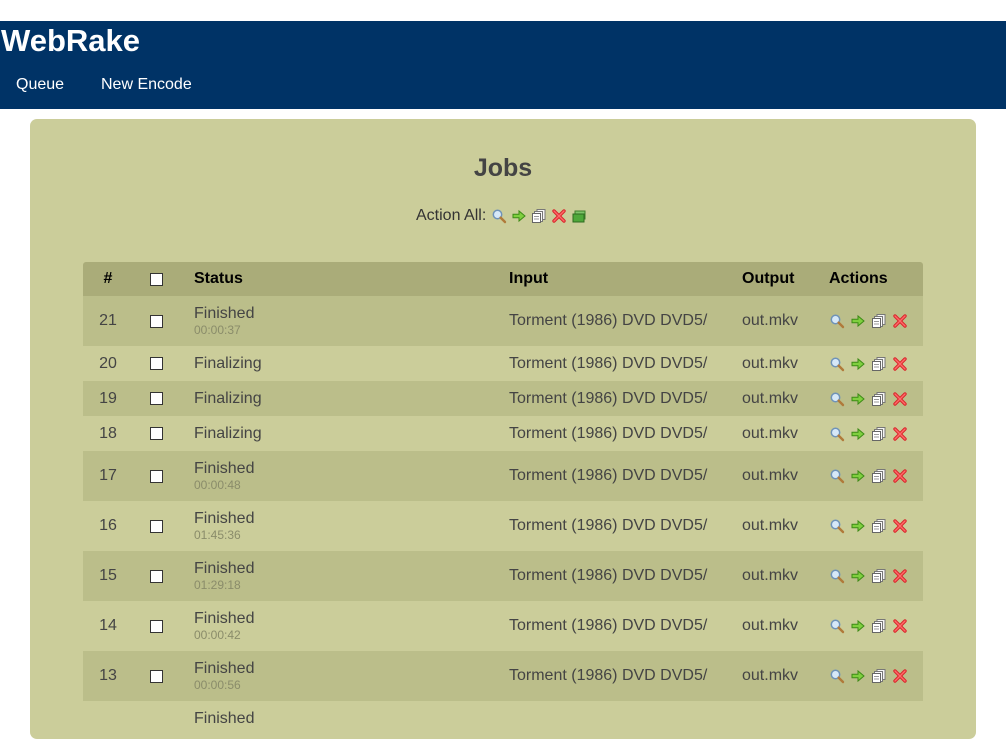 This screenshot has height=739, width=1006. Describe the element at coordinates (503, 168) in the screenshot. I see `page-title: Jobs` at that location.